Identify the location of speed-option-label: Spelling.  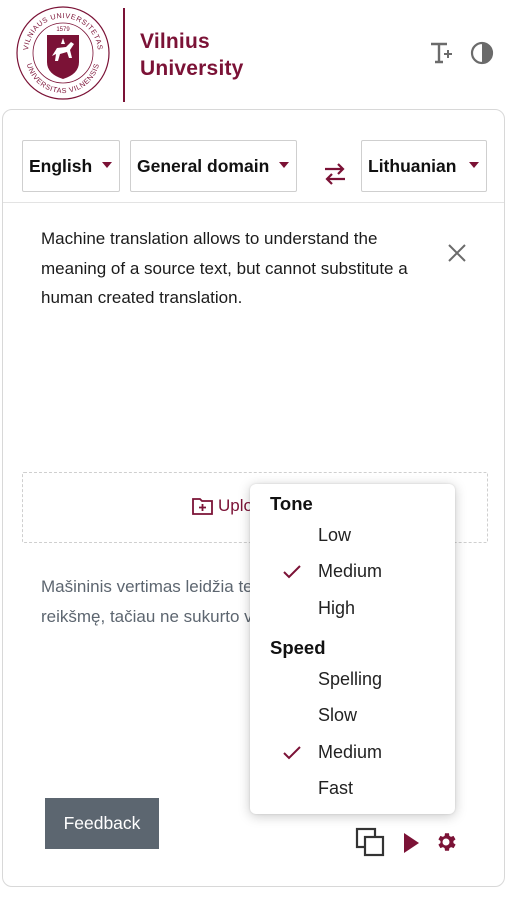
(350, 679).